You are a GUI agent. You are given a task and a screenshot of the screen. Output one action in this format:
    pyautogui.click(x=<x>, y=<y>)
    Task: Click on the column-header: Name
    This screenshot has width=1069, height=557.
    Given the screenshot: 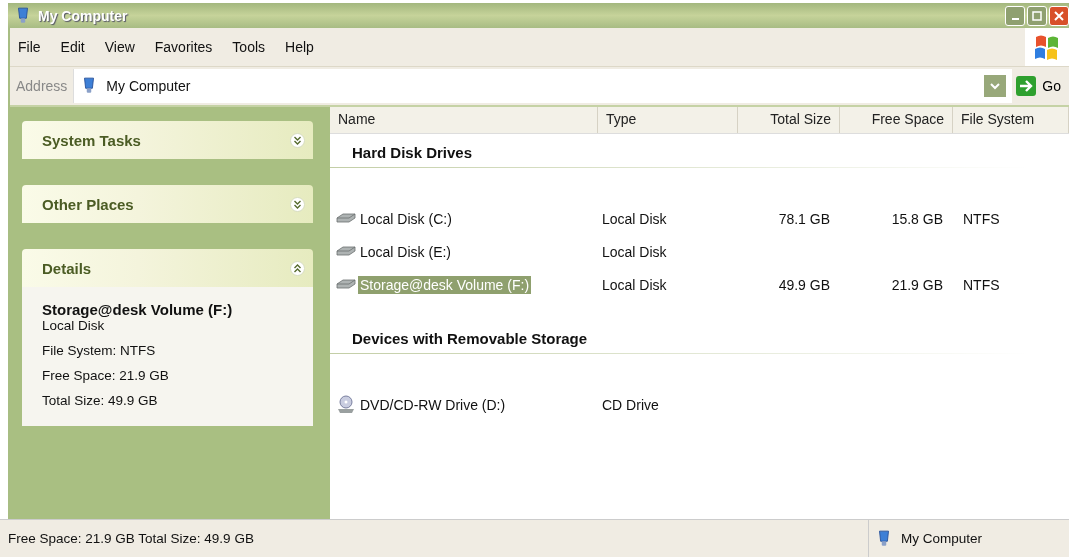 What is the action you would take?
    pyautogui.click(x=464, y=120)
    